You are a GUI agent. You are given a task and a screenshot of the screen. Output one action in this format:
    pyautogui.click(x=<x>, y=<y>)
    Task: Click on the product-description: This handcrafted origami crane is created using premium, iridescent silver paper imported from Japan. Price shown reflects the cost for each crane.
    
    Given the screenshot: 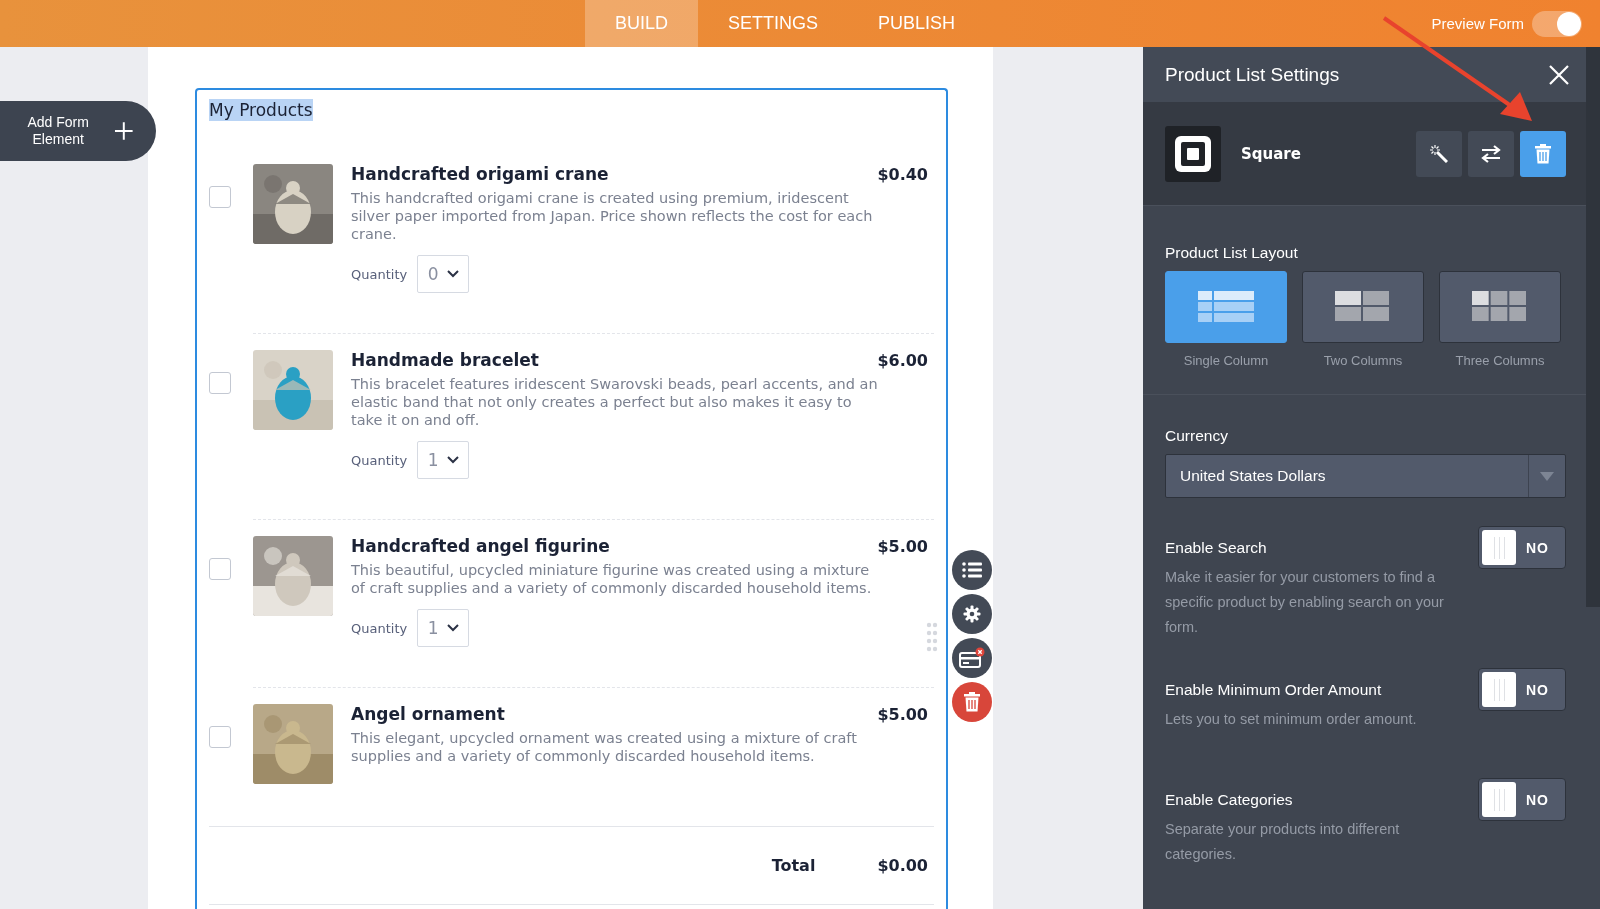 What is the action you would take?
    pyautogui.click(x=612, y=216)
    